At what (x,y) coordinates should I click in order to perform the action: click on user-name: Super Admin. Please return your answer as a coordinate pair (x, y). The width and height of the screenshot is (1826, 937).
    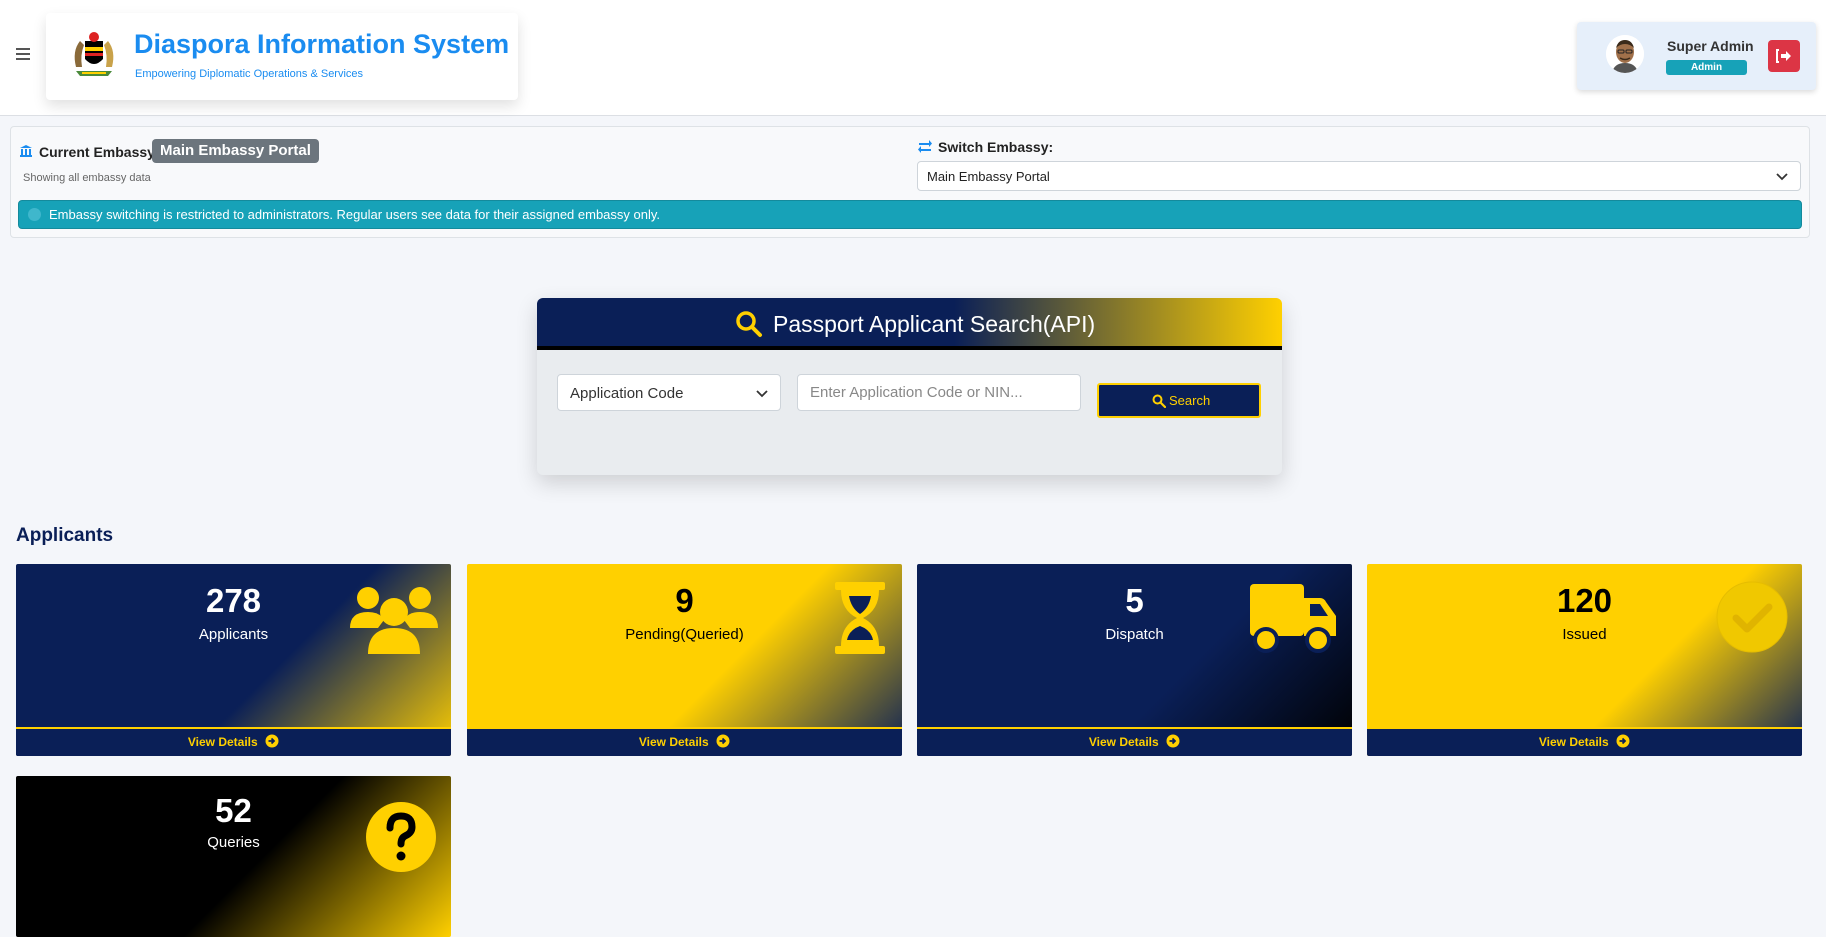
    Looking at the image, I should click on (1710, 46).